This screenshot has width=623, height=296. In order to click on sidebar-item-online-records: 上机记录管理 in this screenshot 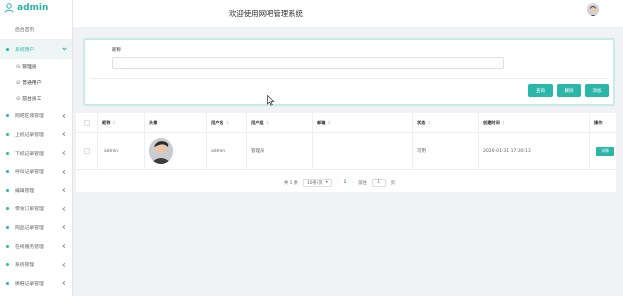, I will do `click(36, 134)`.